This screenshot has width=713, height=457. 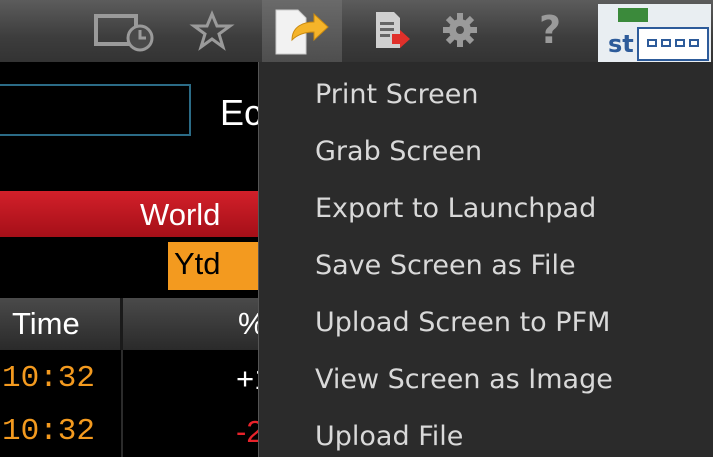 I want to click on menu-item-upload-screen-to-pfm: Upload Screen to PFM, so click(x=462, y=322).